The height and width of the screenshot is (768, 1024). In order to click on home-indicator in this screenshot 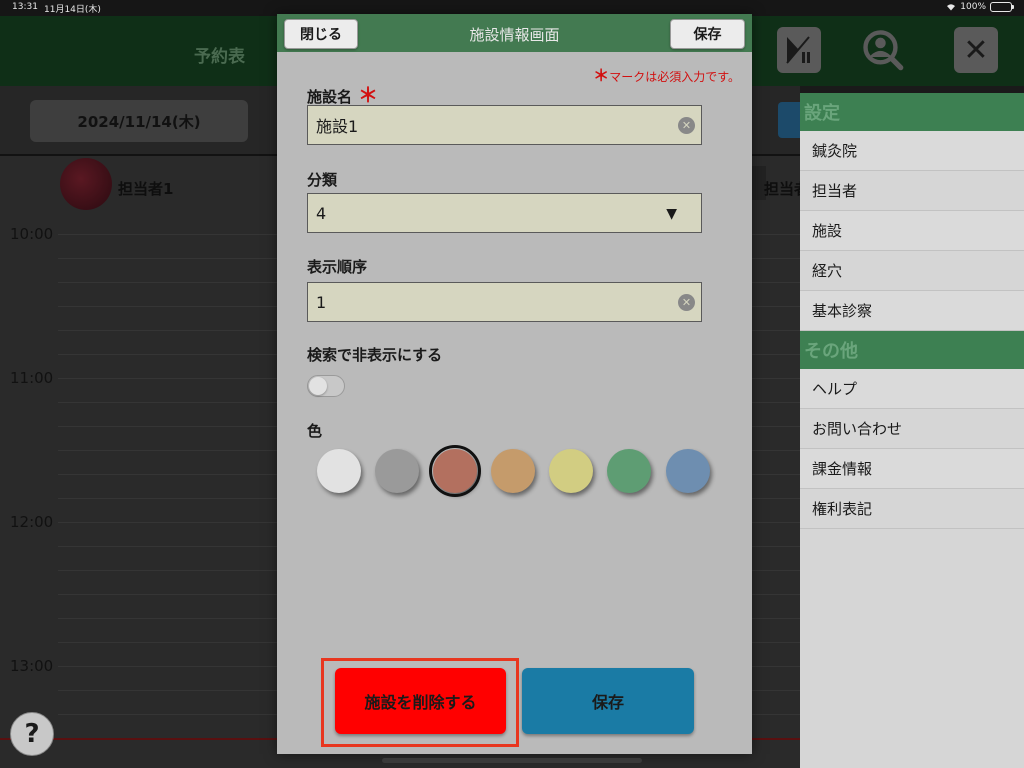, I will do `click(512, 760)`.